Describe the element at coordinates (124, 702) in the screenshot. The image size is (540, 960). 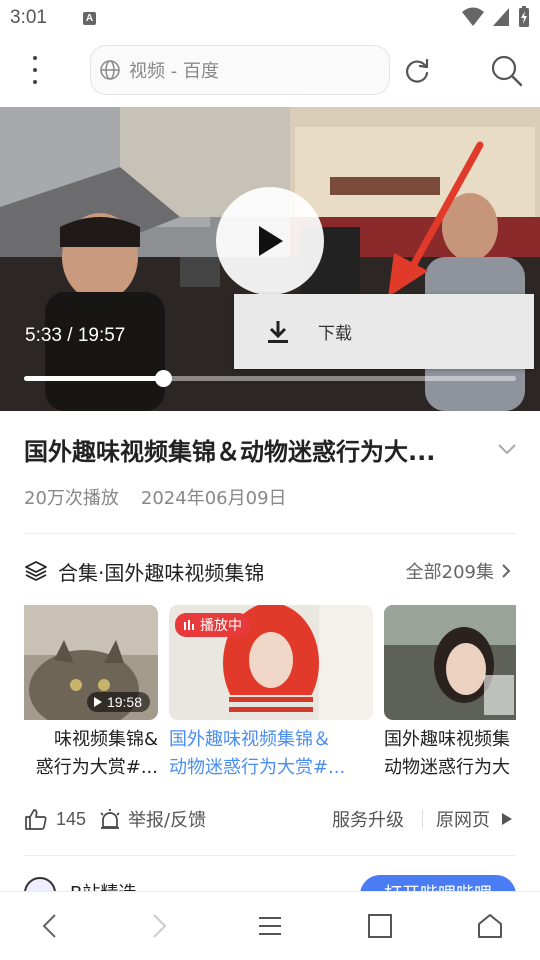
I see `duration-text: 19:58` at that location.